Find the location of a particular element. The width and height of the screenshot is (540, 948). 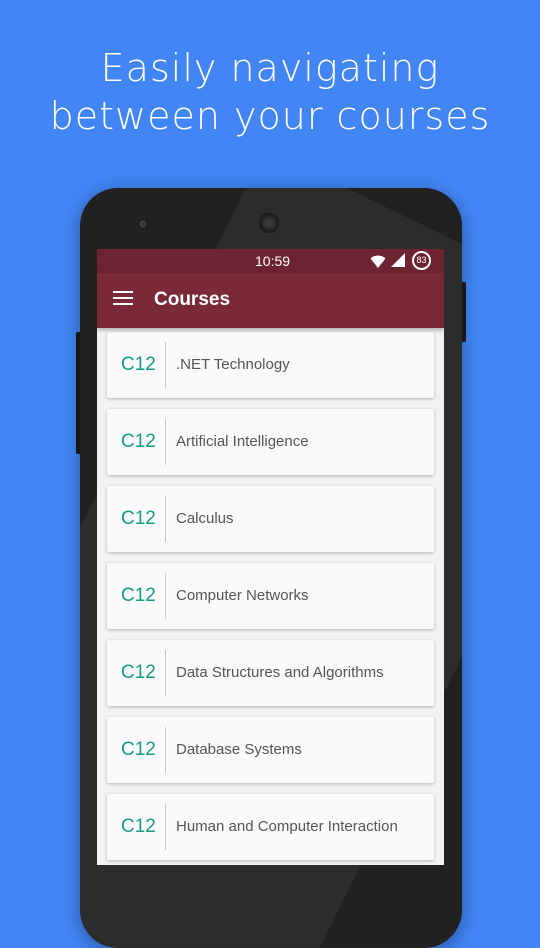

hamburger-menu-icon is located at coordinates (123, 299).